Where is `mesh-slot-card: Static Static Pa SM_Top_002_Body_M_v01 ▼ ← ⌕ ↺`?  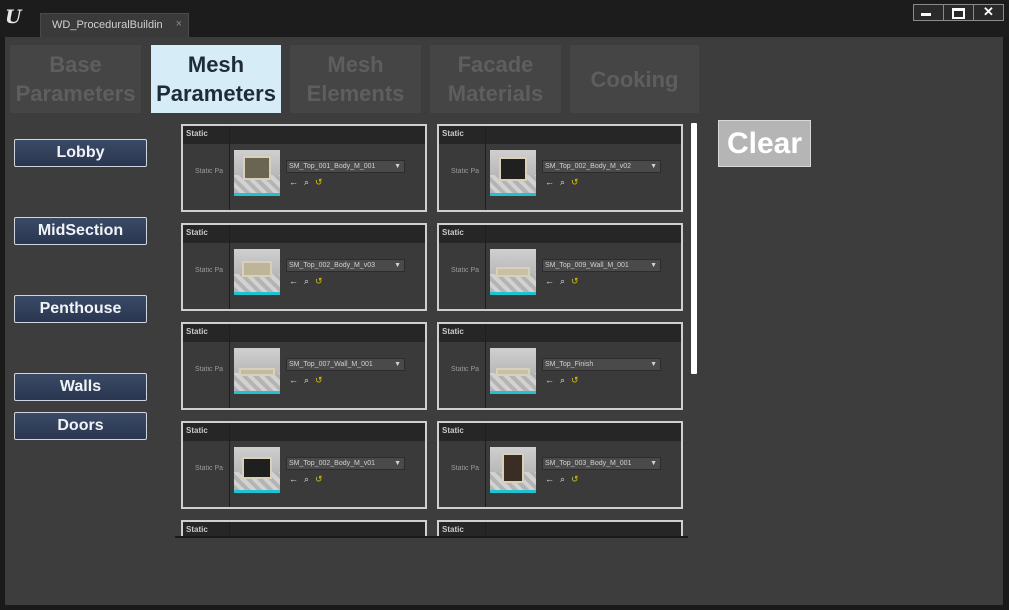
mesh-slot-card: Static Static Pa SM_Top_002_Body_M_v01 ▼ ← ⌕ ↺ is located at coordinates (304, 465).